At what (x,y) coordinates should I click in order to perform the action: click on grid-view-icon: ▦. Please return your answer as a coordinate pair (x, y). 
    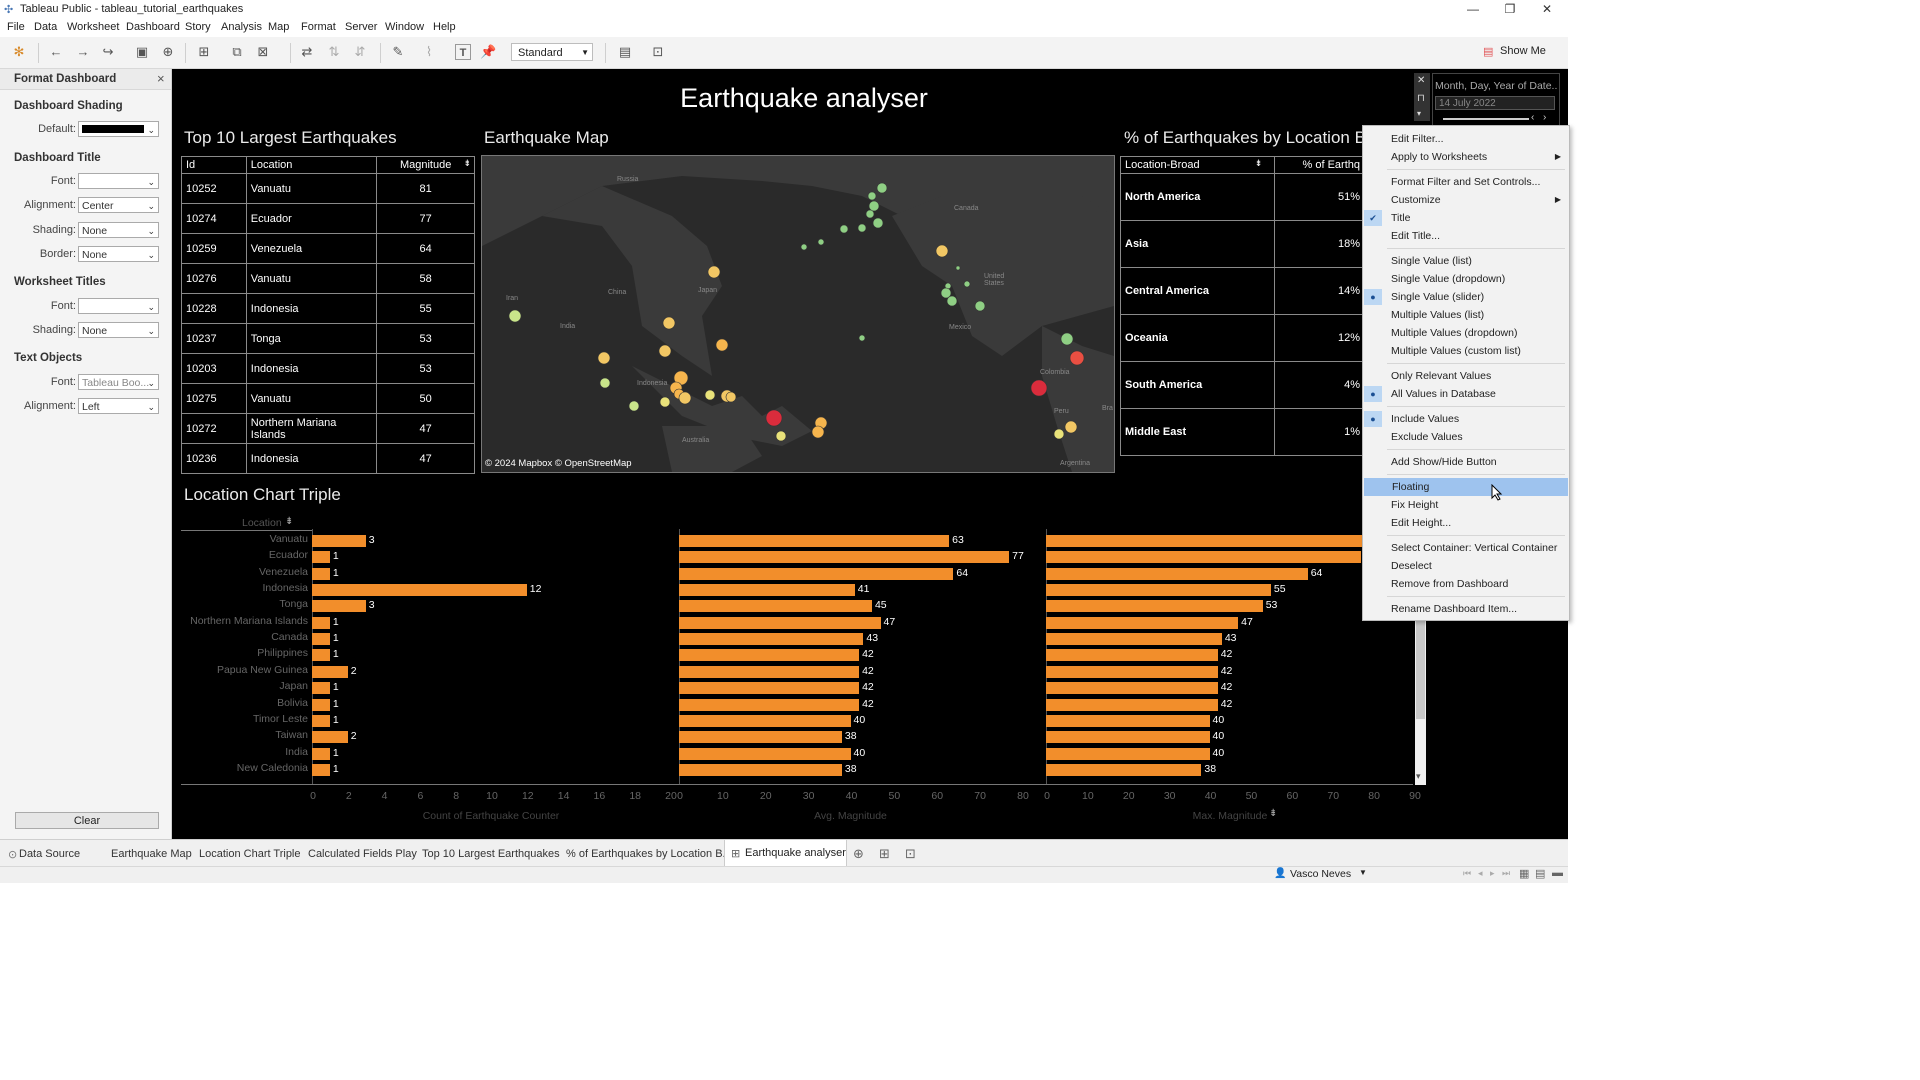
    Looking at the image, I should click on (1524, 873).